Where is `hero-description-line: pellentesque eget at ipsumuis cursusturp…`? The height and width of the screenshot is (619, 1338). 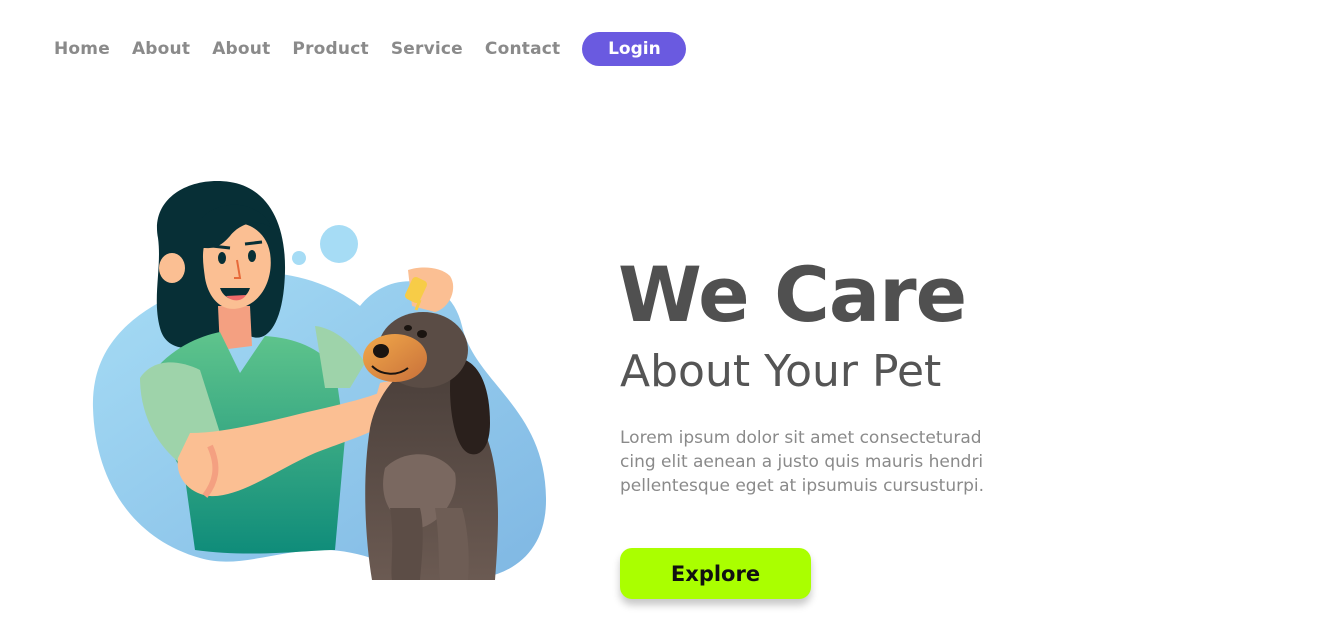
hero-description-line: pellentesque eget at ipsumuis cursusturp… is located at coordinates (802, 486).